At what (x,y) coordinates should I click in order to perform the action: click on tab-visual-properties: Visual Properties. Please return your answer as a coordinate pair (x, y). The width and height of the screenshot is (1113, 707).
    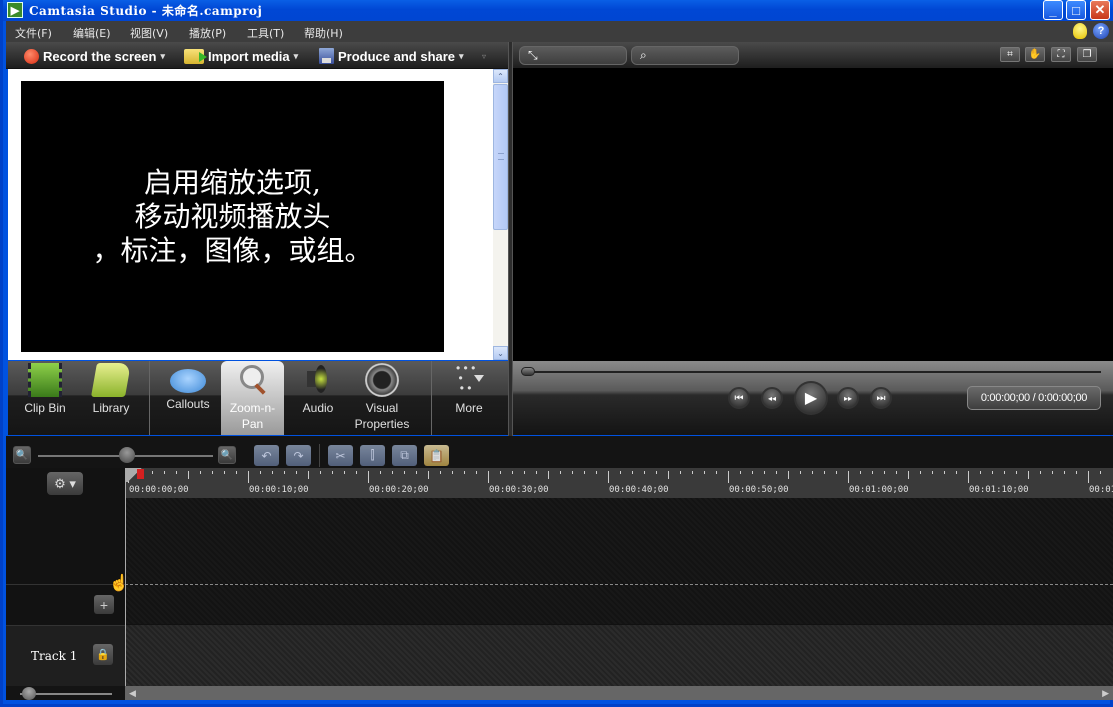
    Looking at the image, I should click on (382, 398).